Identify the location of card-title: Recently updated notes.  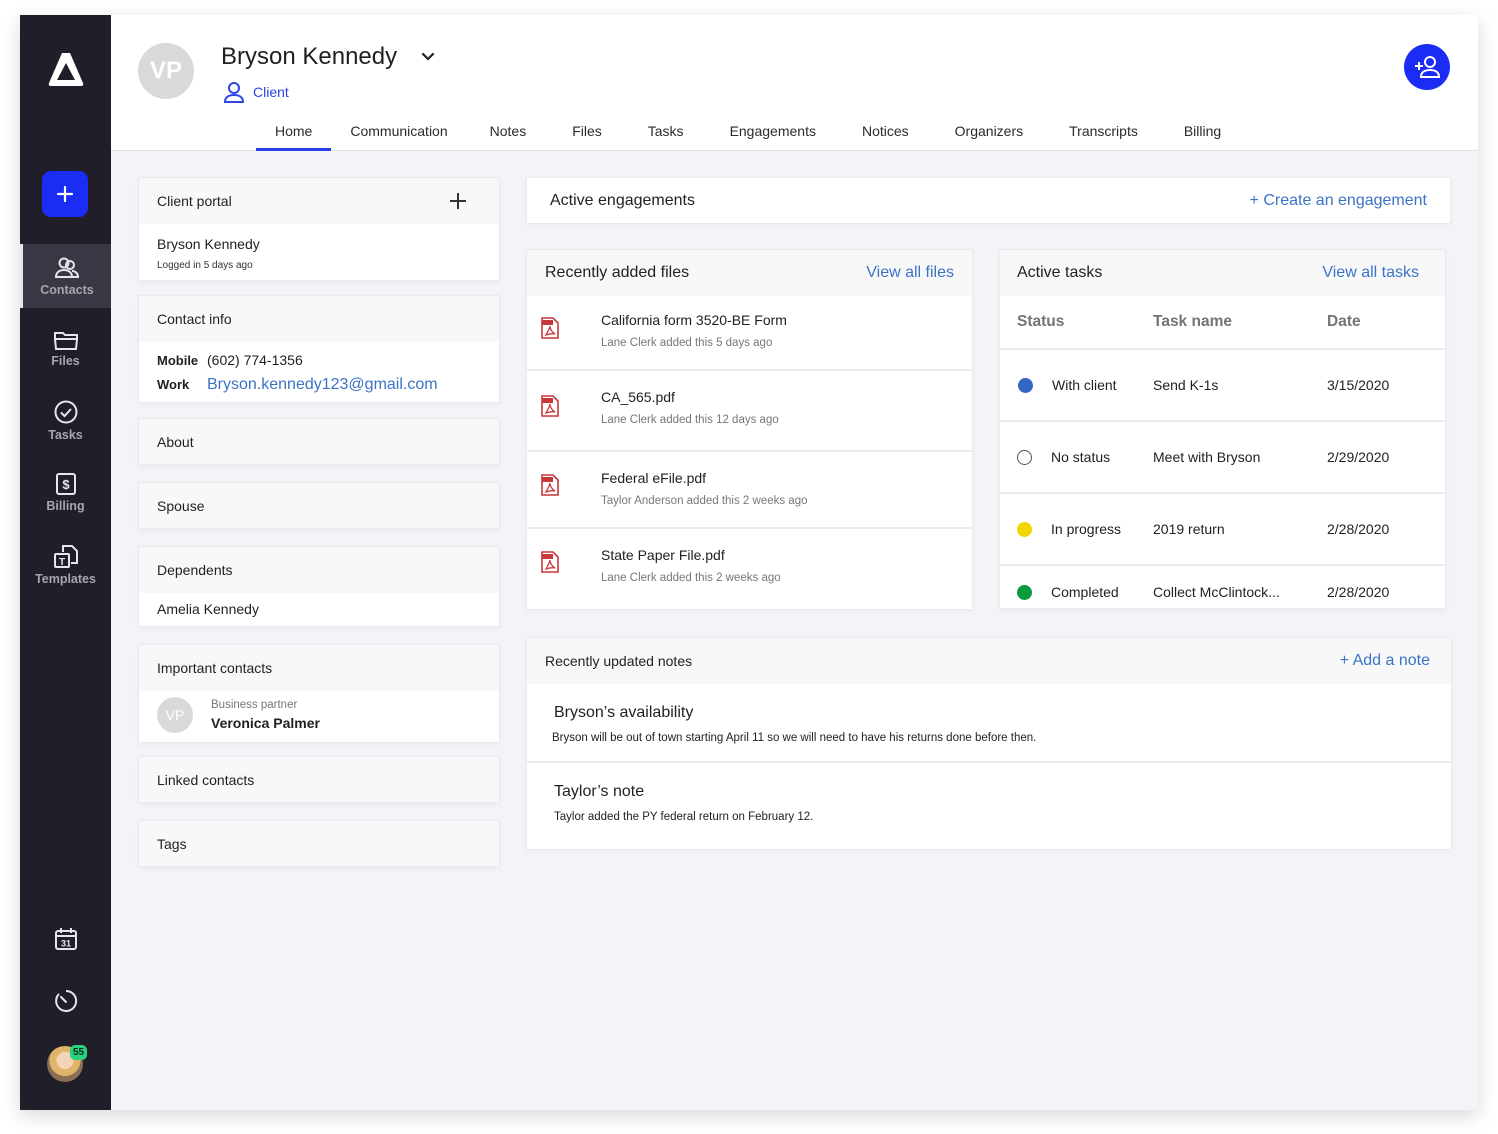
(619, 661).